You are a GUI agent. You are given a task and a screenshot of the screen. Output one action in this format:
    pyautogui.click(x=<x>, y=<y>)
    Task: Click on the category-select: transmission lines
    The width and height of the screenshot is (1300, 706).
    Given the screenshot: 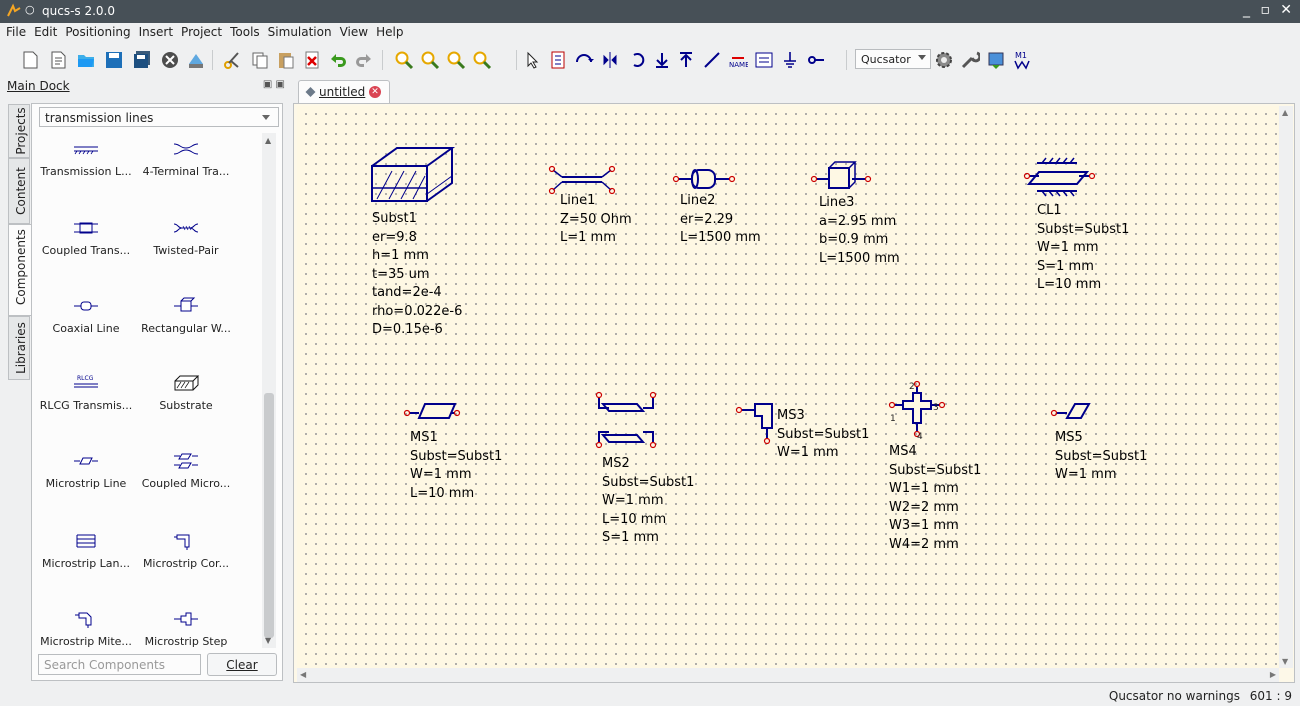 What is the action you would take?
    pyautogui.click(x=159, y=117)
    